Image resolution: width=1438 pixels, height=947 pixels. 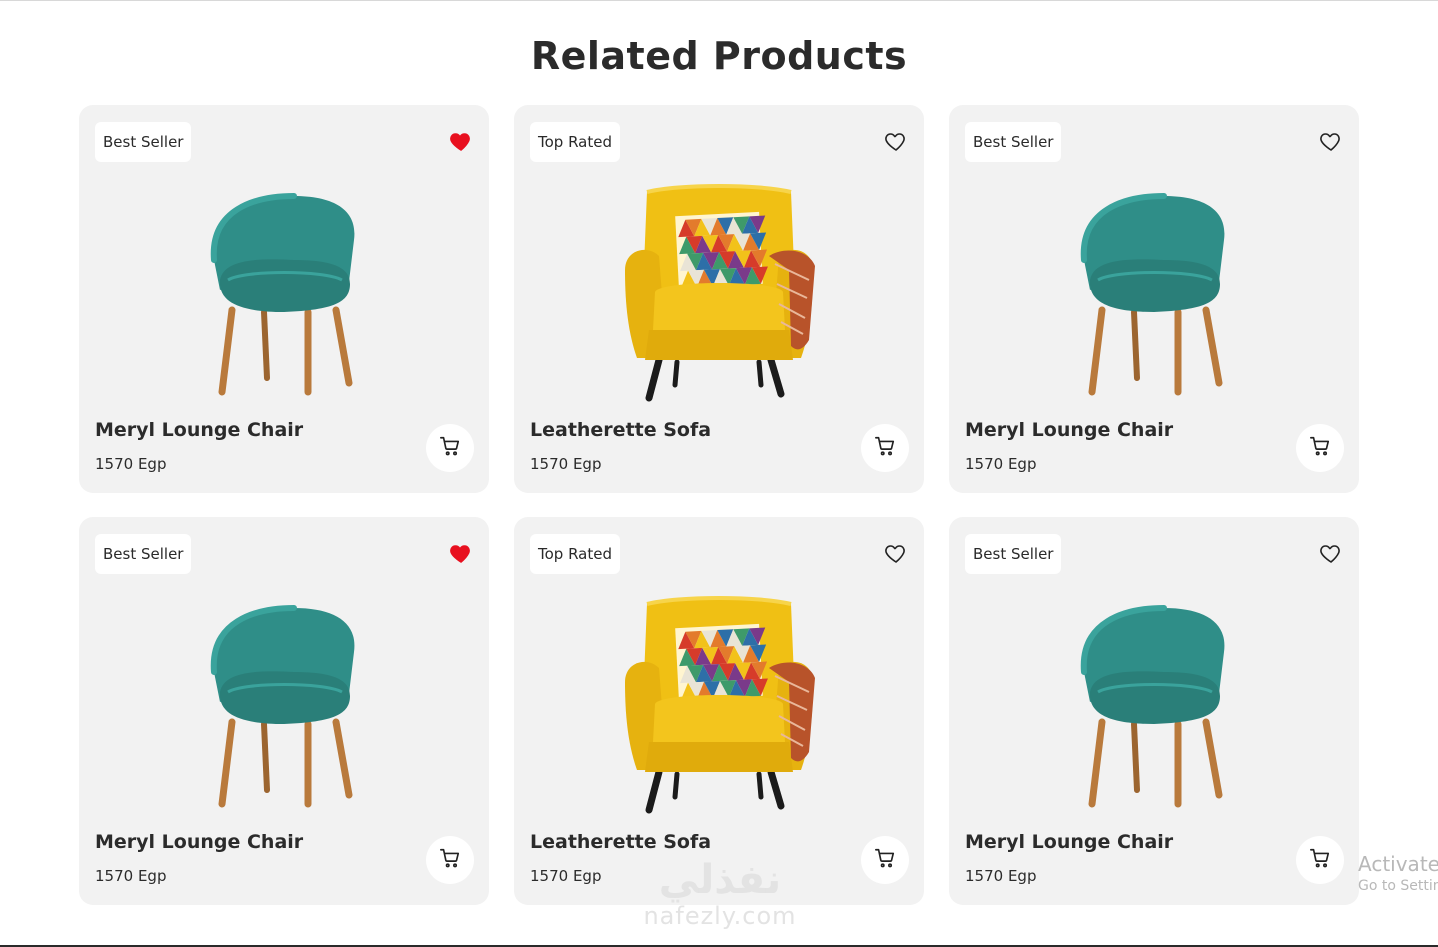 I want to click on section-title: Related Products, so click(x=719, y=56).